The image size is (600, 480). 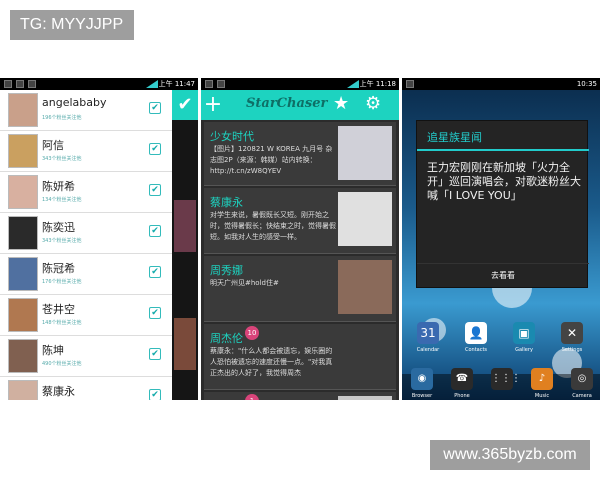 I want to click on contact-followers: 176个粉丝关注他, so click(x=62, y=282).